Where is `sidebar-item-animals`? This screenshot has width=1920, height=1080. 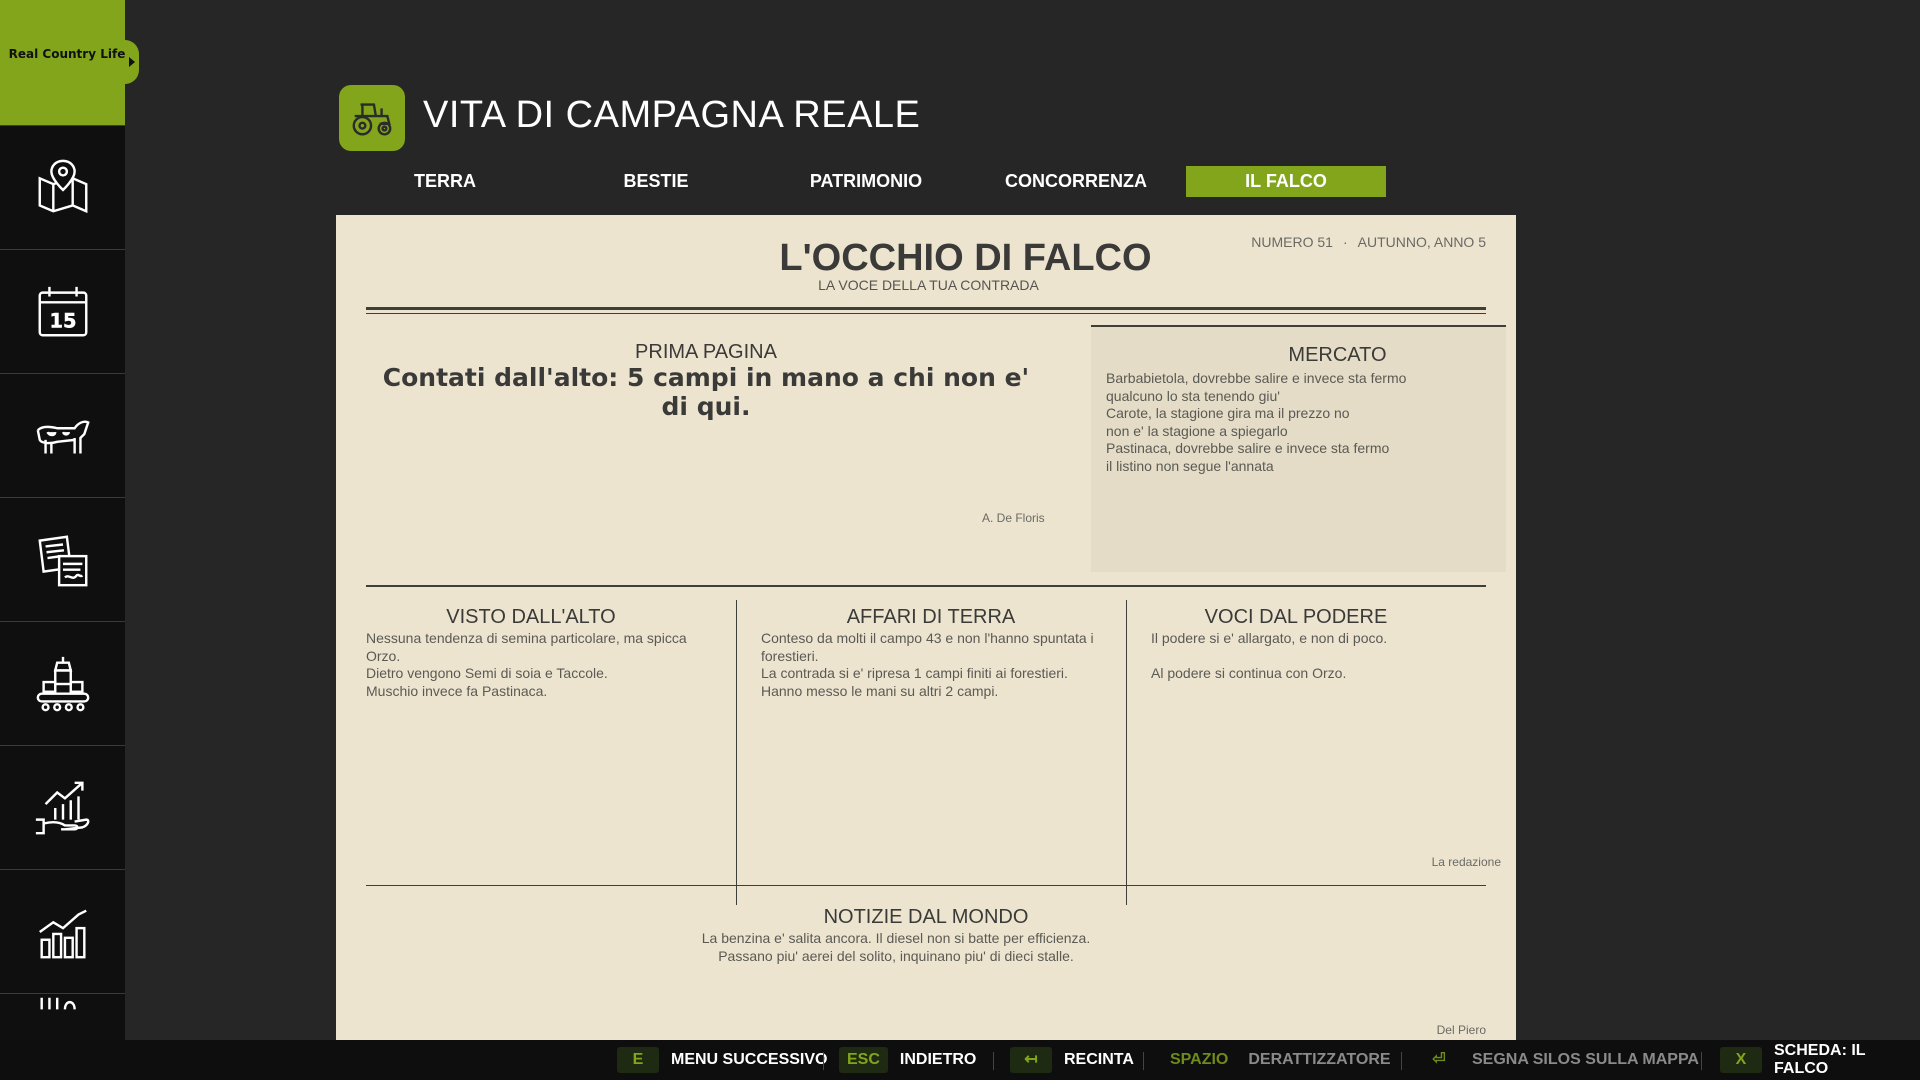
sidebar-item-animals is located at coordinates (62, 435).